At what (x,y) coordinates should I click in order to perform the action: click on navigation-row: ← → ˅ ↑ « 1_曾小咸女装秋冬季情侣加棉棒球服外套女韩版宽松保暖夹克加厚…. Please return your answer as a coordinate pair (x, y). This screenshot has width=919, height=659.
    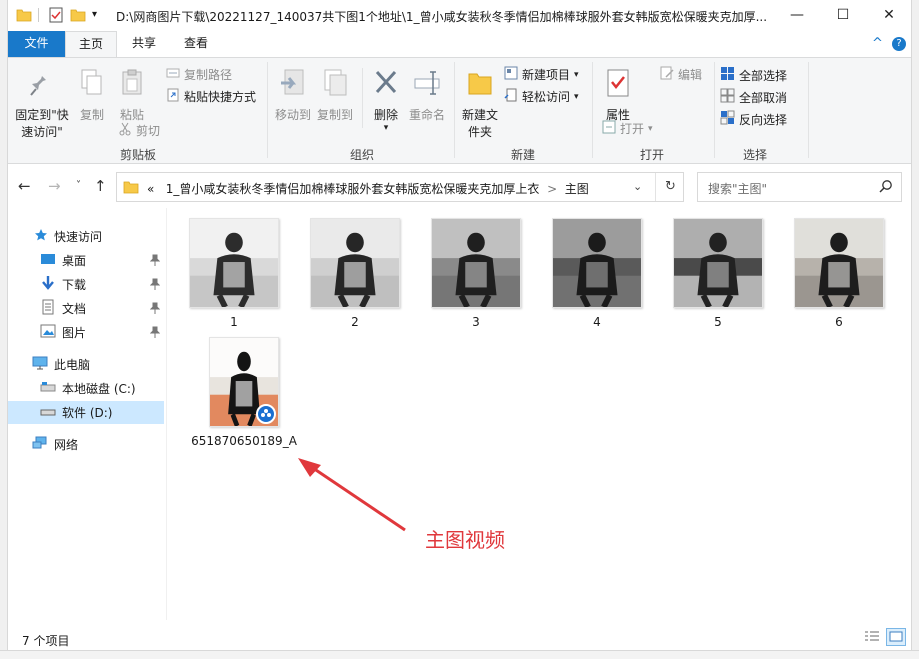
    Looking at the image, I should click on (459, 187).